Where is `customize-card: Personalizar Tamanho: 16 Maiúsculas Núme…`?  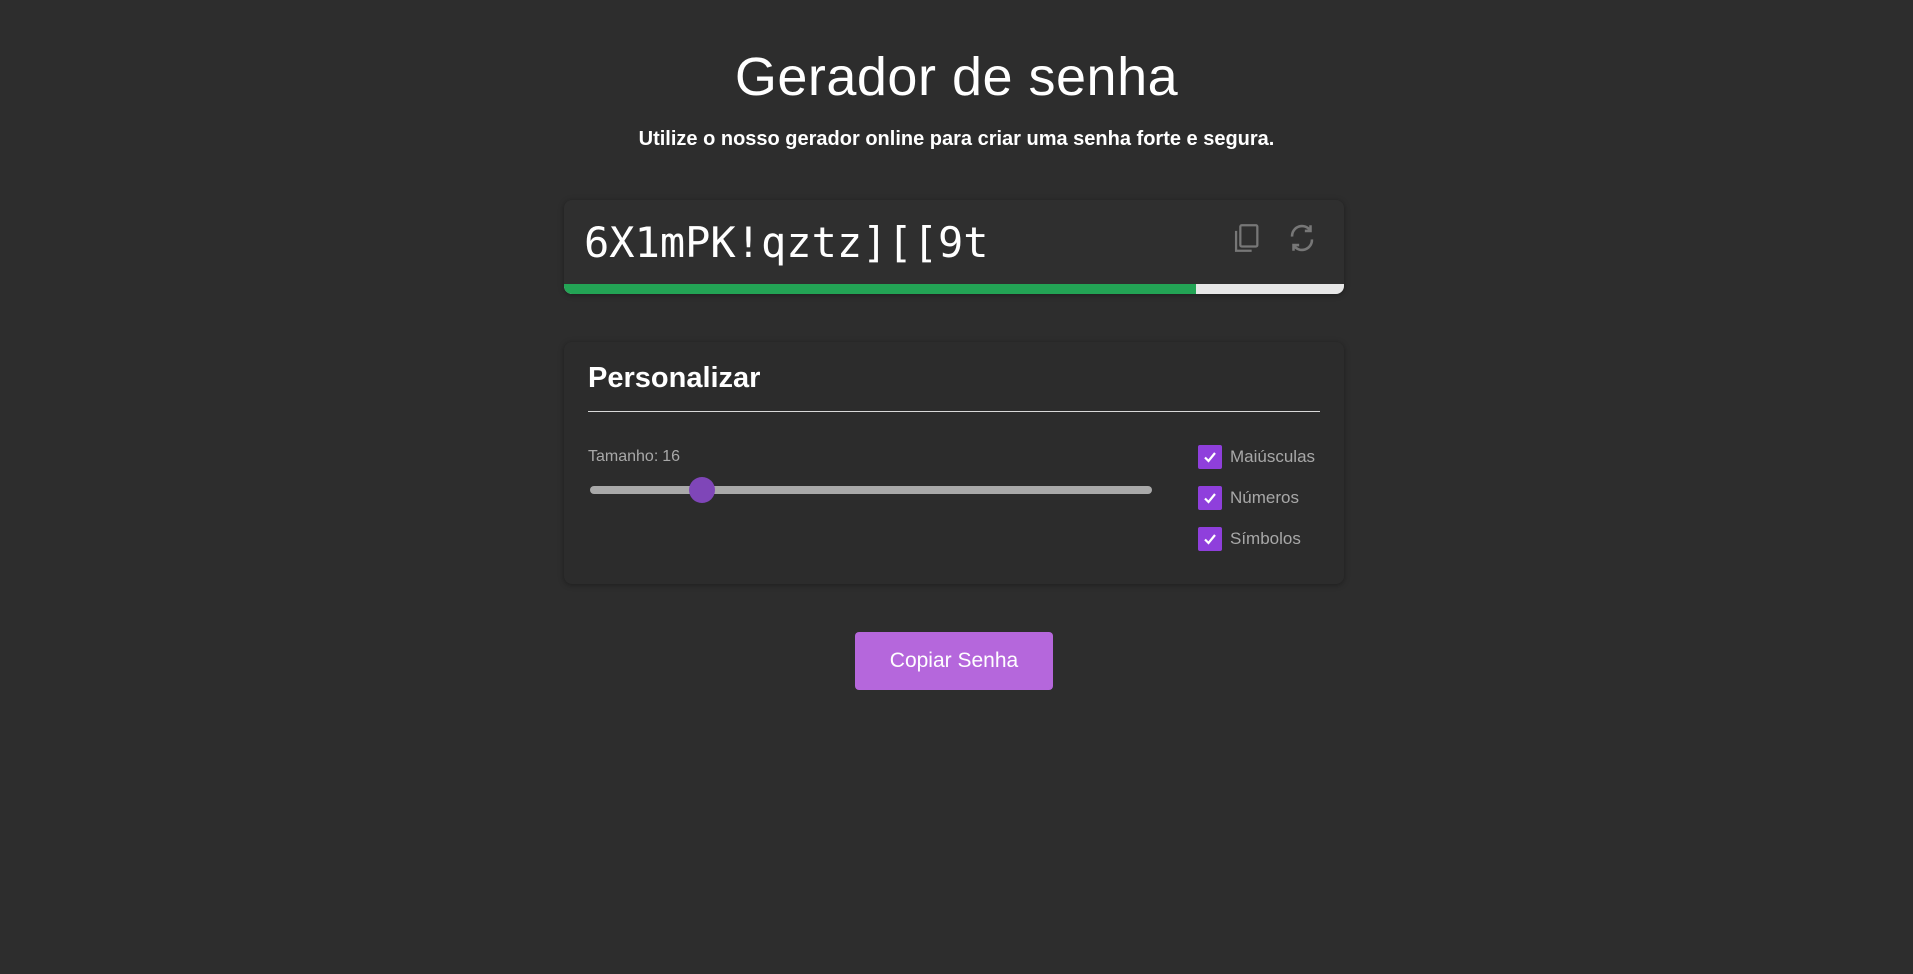 customize-card: Personalizar Tamanho: 16 Maiúsculas Núme… is located at coordinates (954, 463).